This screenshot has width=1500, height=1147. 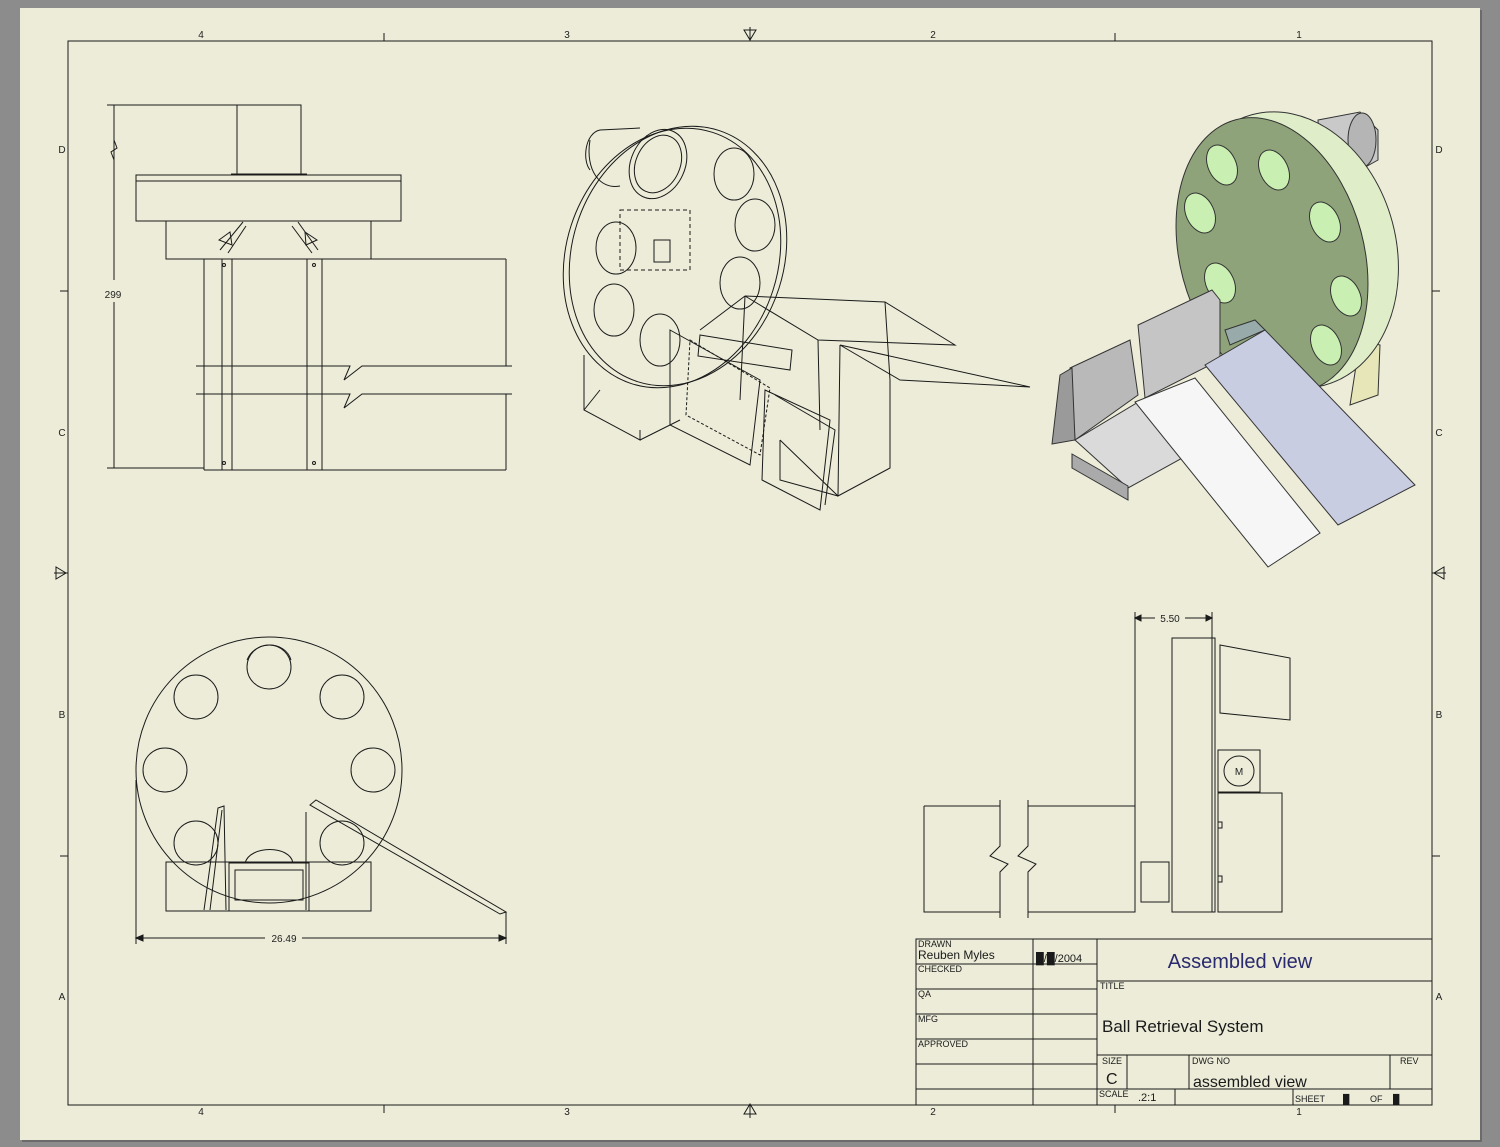 I want to click on of-label: OF, so click(x=1376, y=1099).